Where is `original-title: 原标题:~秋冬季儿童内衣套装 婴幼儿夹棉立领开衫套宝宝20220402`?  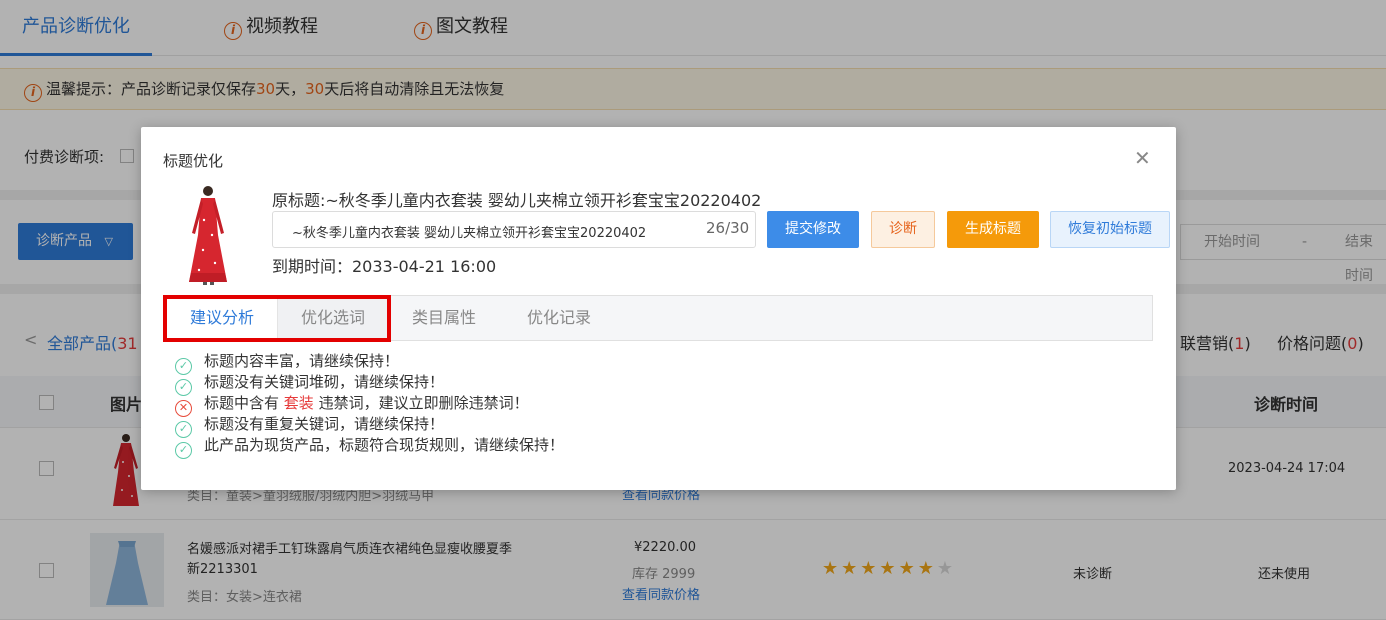 original-title: 原标题:~秋冬季儿童内衣套装 婴幼儿夹棉立领开衫套宝宝20220402 is located at coordinates (517, 200).